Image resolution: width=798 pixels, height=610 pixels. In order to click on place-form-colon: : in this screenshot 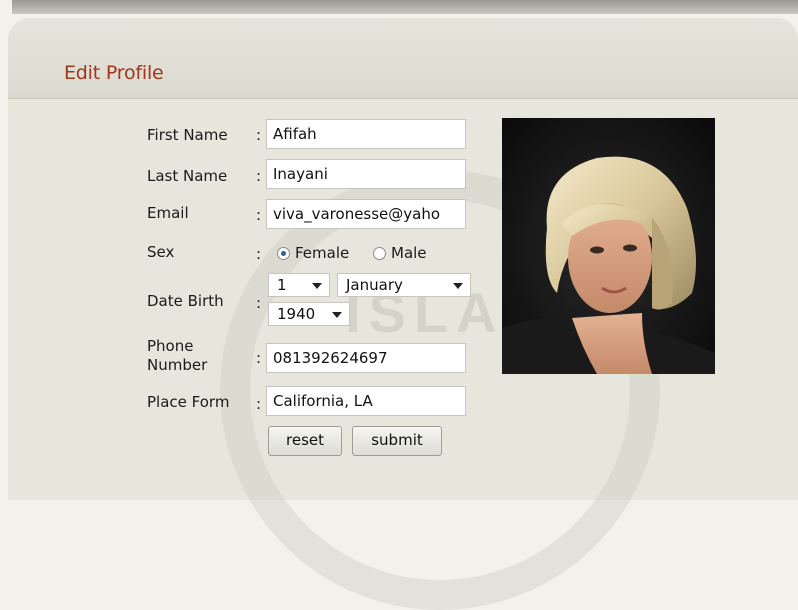, I will do `click(259, 404)`.